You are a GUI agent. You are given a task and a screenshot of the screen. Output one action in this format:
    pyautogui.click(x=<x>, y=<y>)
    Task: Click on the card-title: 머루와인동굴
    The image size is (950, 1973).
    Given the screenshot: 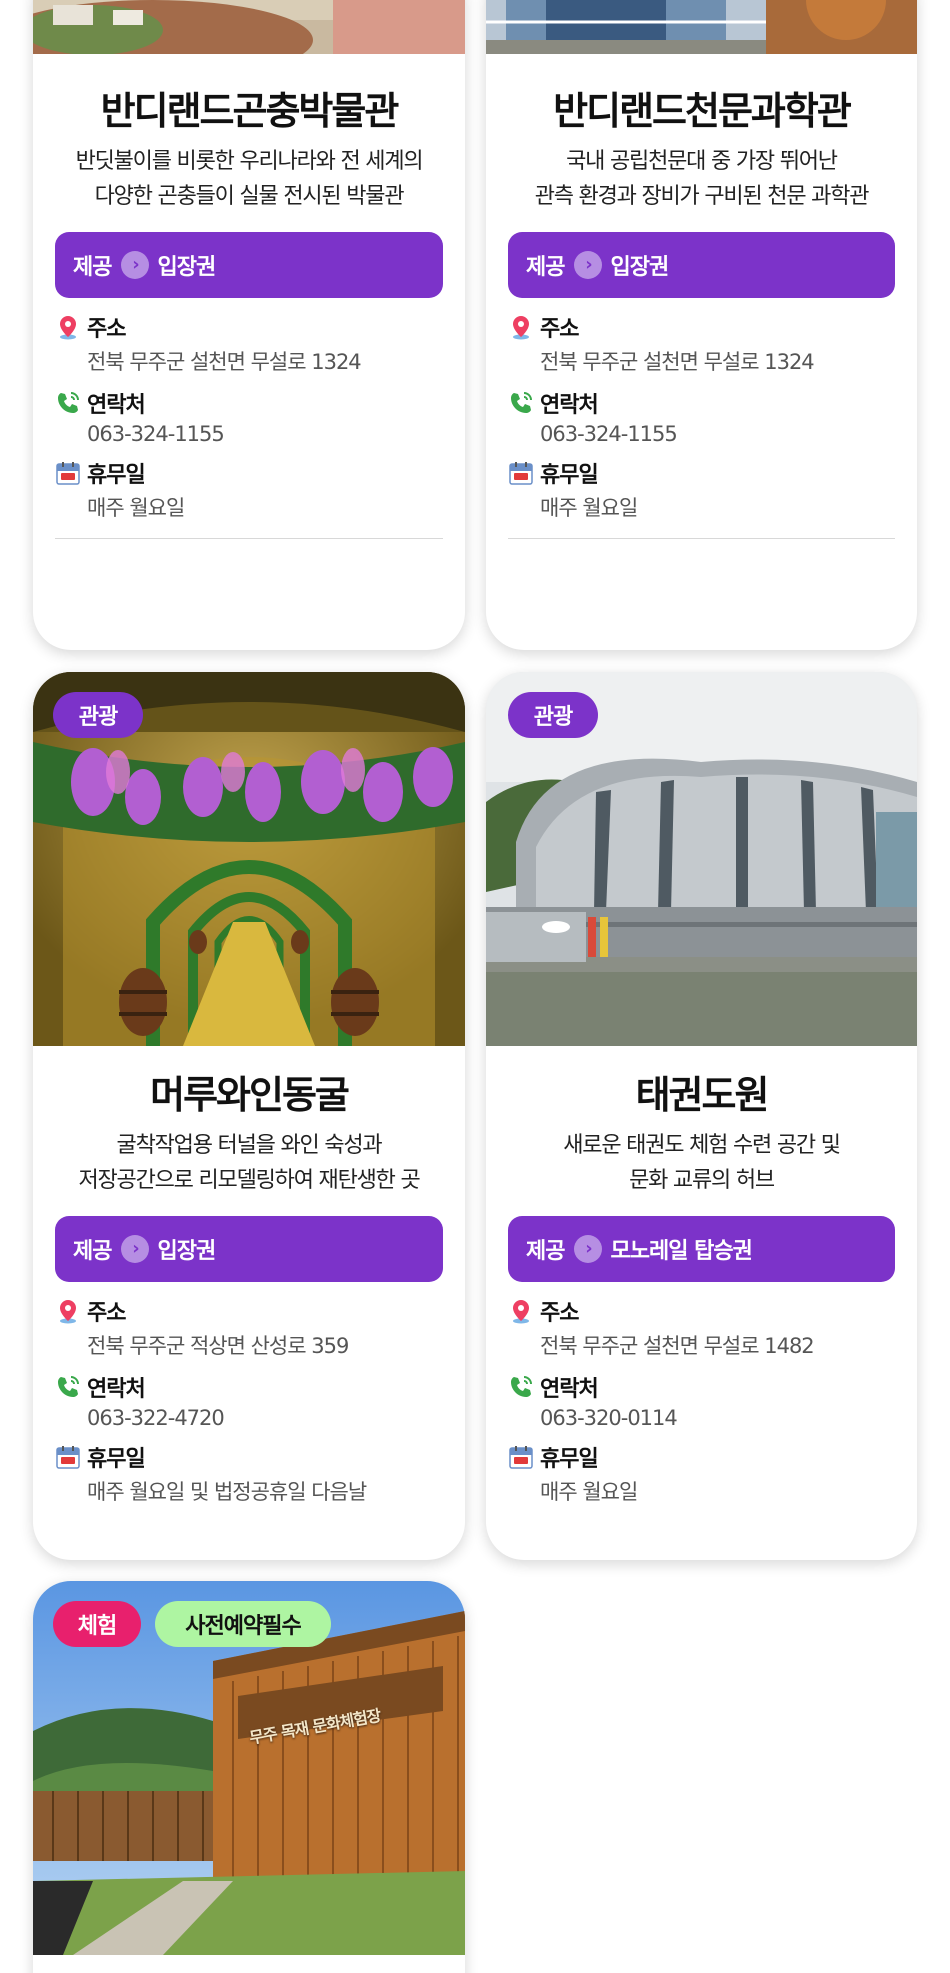 What is the action you would take?
    pyautogui.click(x=250, y=1095)
    